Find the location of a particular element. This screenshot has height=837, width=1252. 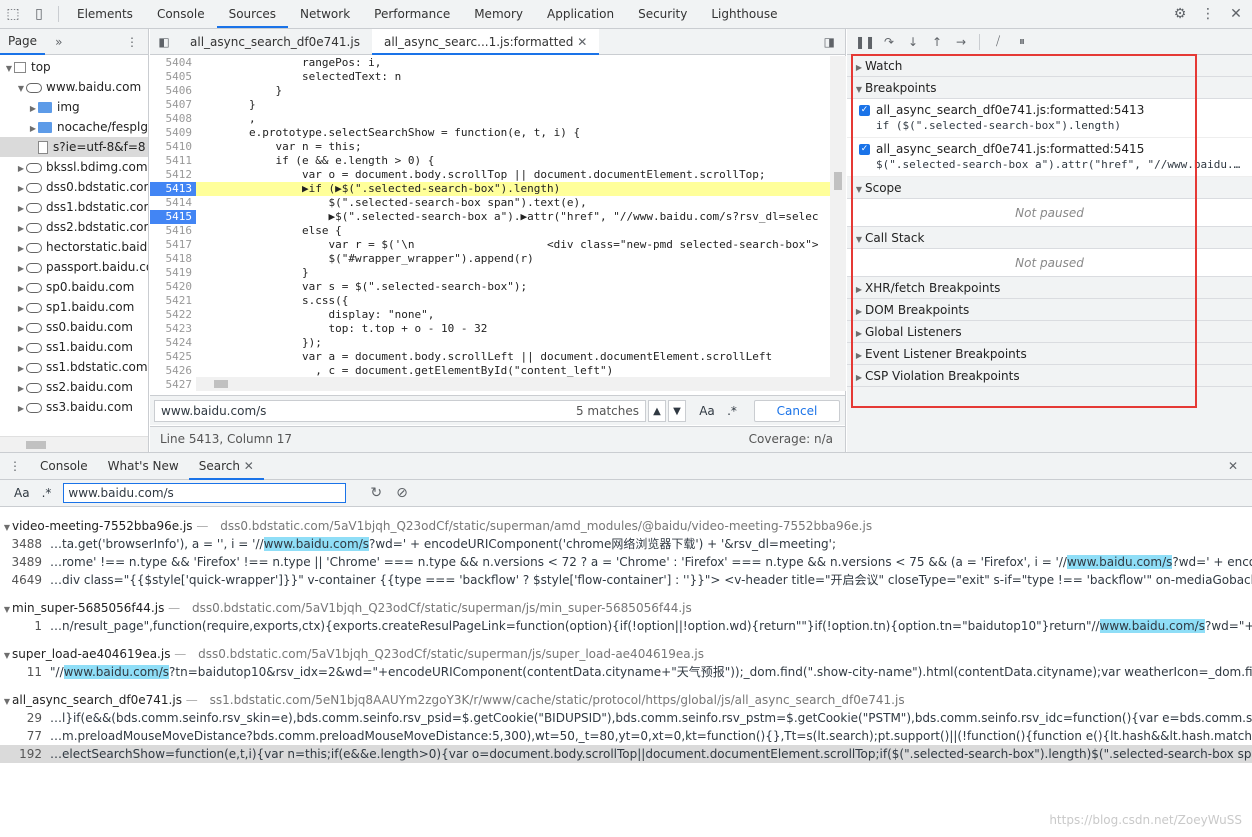

drawer-tab-console: Console is located at coordinates (64, 466).